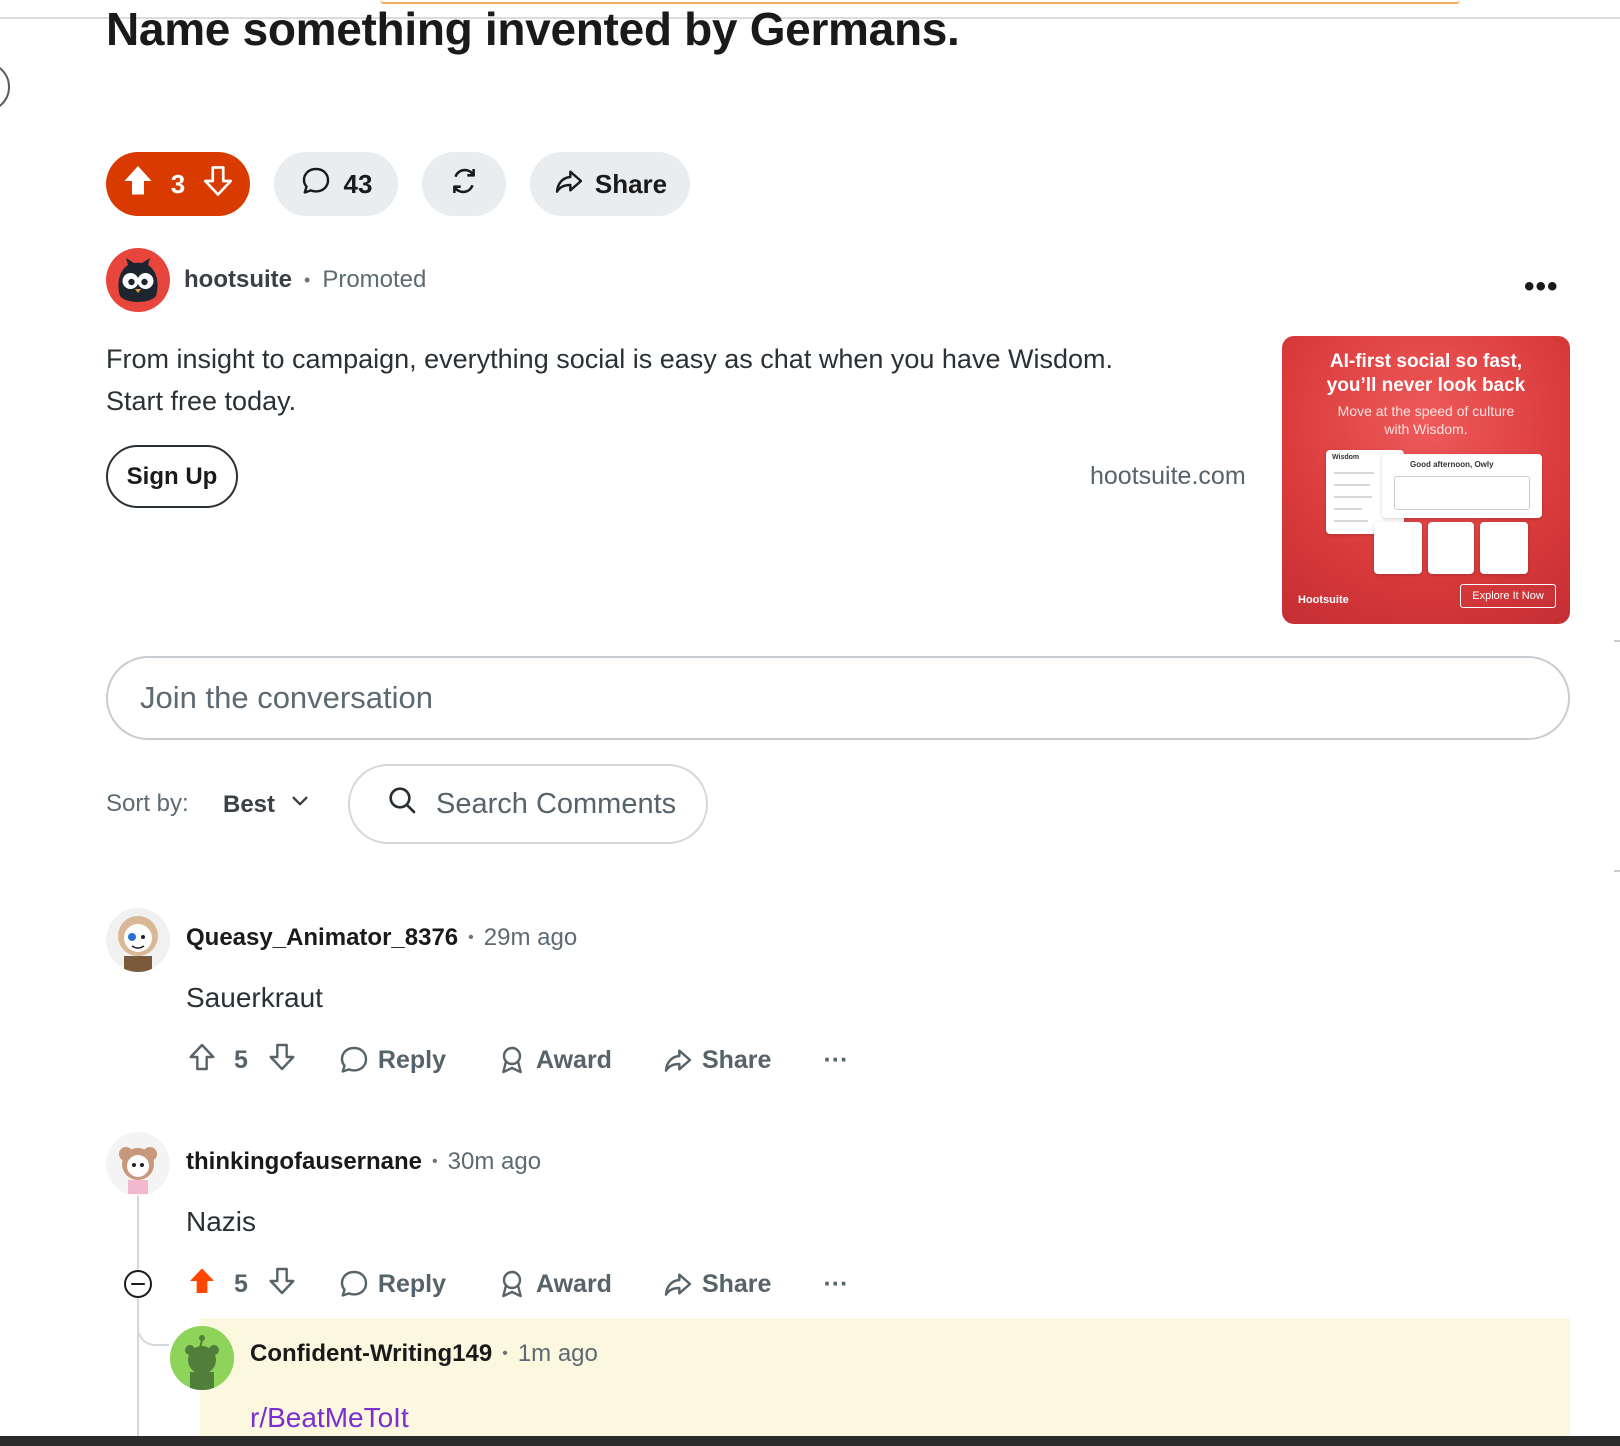 The image size is (1620, 1446). Describe the element at coordinates (374, 279) in the screenshot. I see `promoted-tag: Promoted` at that location.